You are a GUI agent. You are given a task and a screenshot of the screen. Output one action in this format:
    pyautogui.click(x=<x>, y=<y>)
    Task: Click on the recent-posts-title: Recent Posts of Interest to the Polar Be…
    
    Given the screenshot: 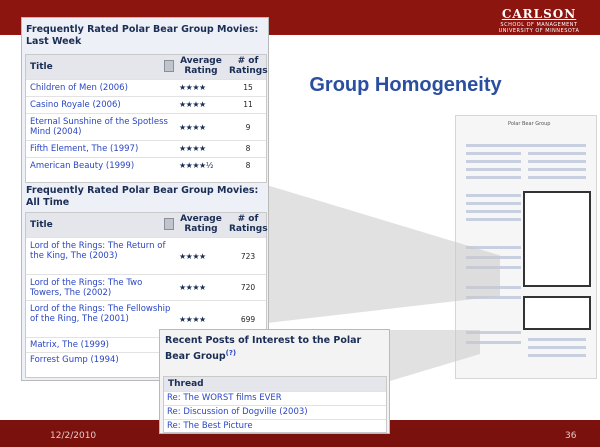 What is the action you would take?
    pyautogui.click(x=263, y=349)
    